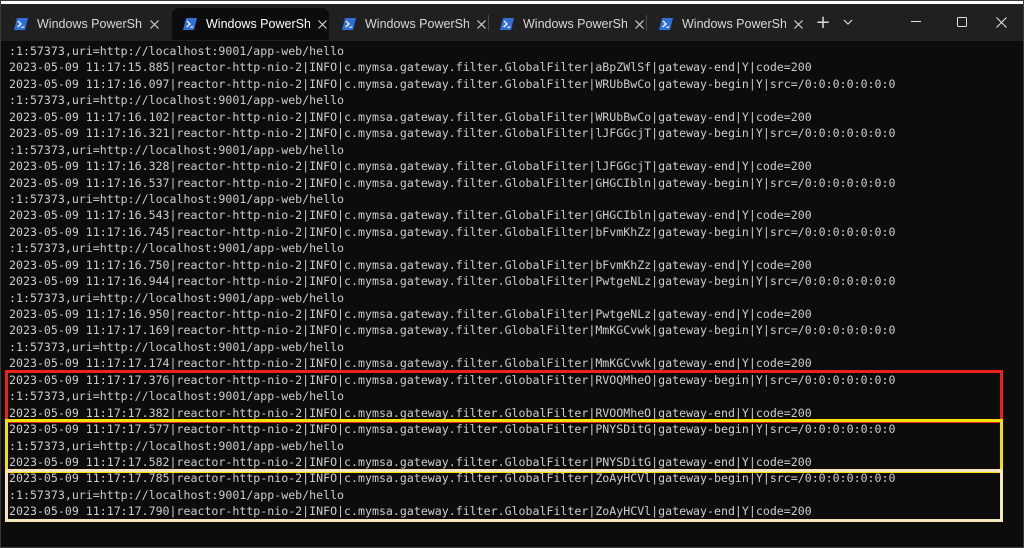 This screenshot has width=1024, height=548. What do you see at coordinates (962, 22) in the screenshot?
I see `maximize-icon` at bounding box center [962, 22].